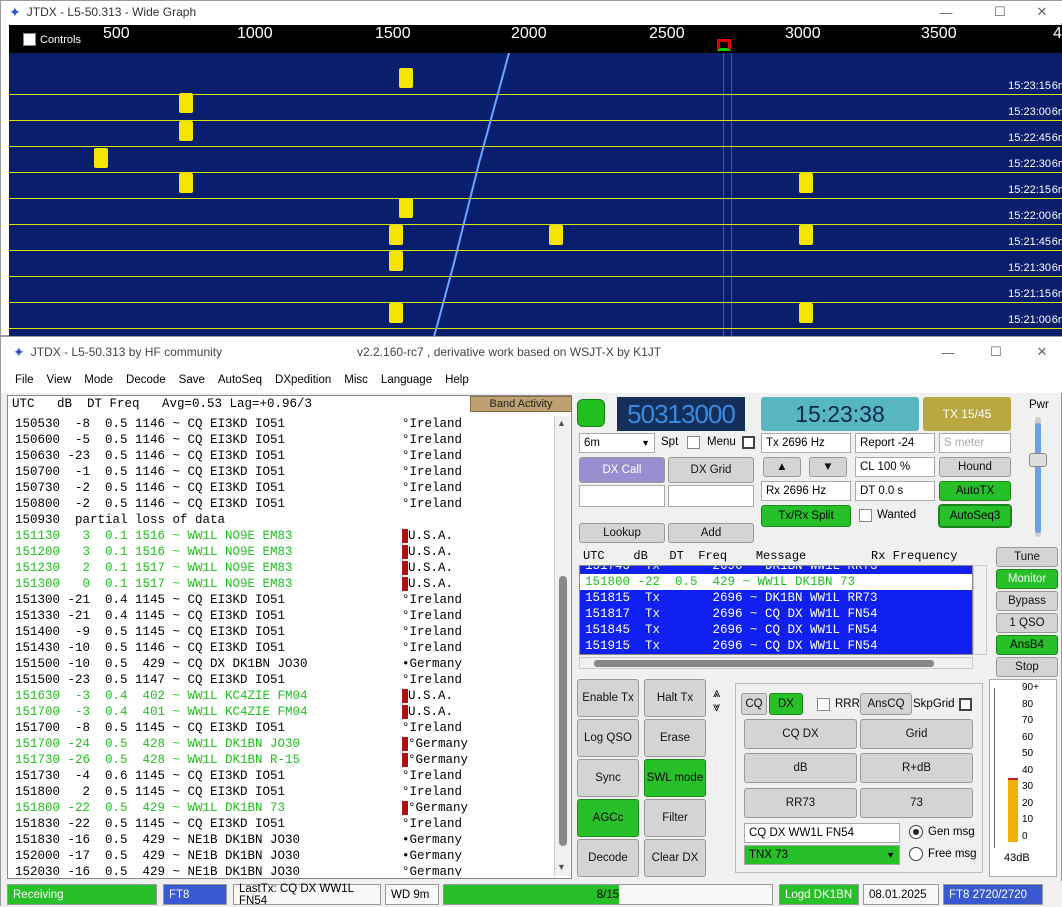 This screenshot has height=907, width=1062. I want to click on cl-field: CL 100 %, so click(895, 467).